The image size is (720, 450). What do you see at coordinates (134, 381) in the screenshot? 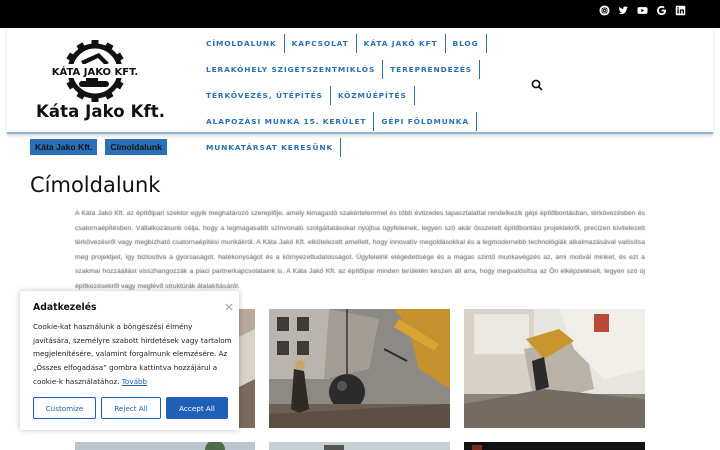
I see `cookie-more-link: Tovább` at bounding box center [134, 381].